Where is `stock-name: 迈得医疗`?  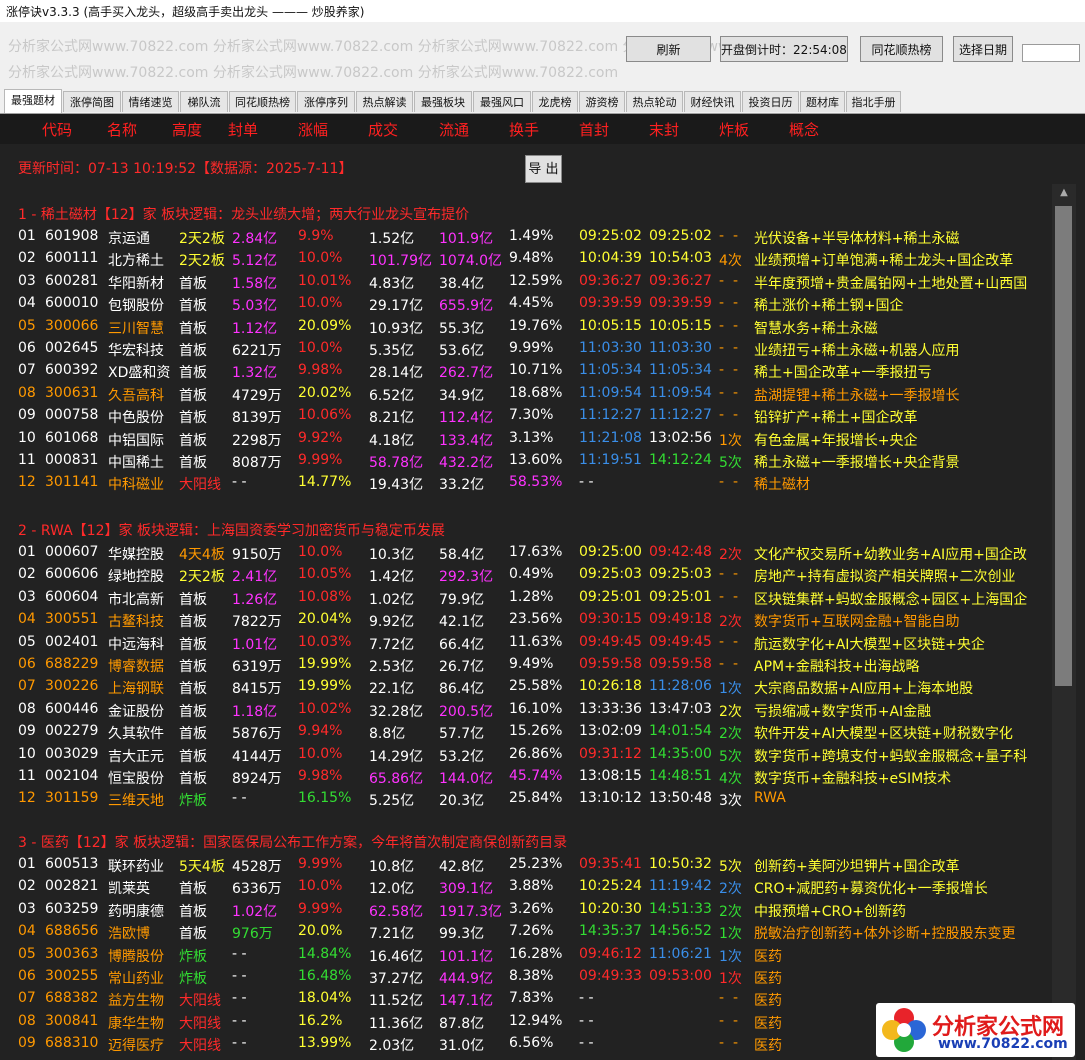
stock-name: 迈得医疗 is located at coordinates (136, 1046).